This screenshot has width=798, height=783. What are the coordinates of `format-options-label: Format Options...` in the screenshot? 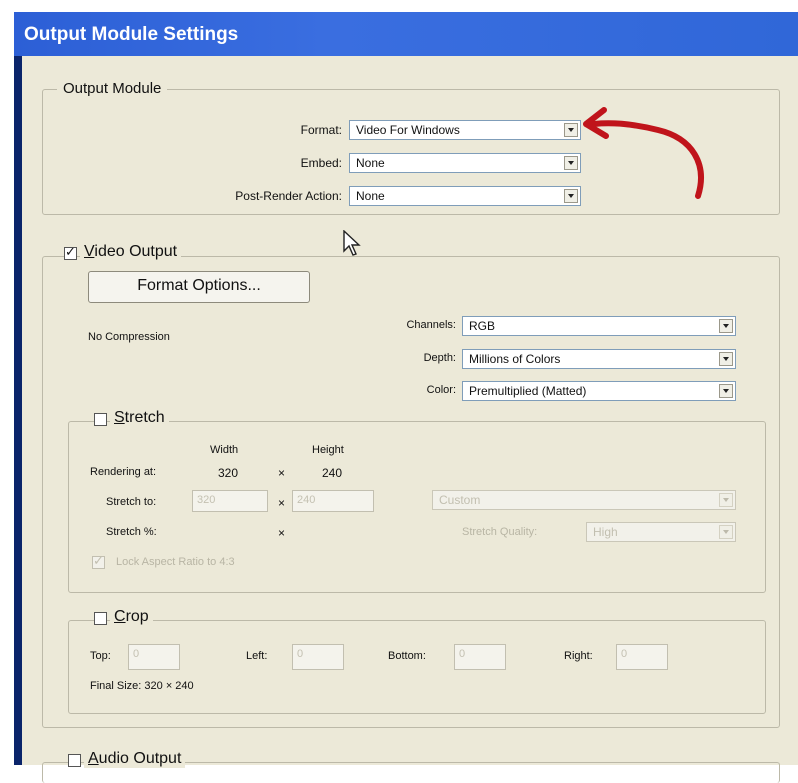 It's located at (199, 285).